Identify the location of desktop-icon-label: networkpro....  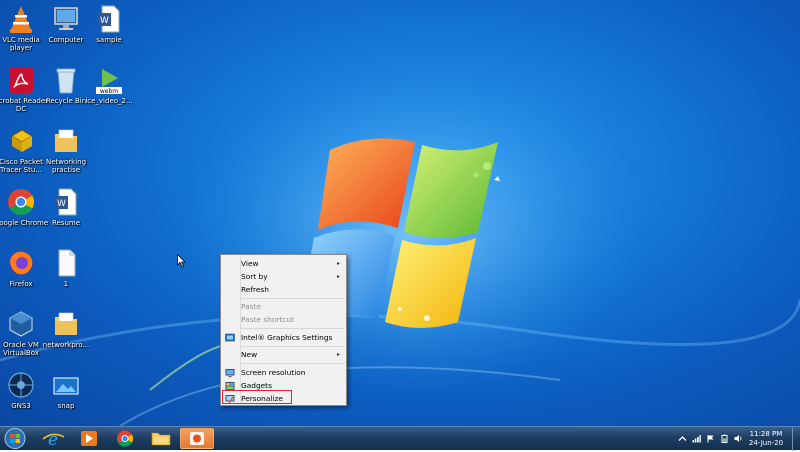
(66, 345).